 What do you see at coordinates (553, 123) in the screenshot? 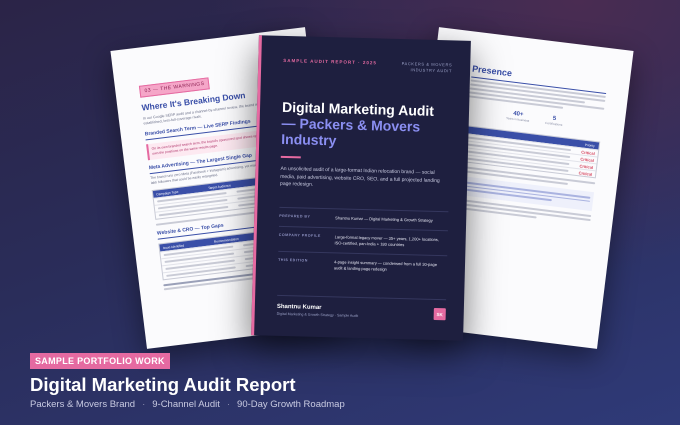
I see `stat-label: Certifications` at bounding box center [553, 123].